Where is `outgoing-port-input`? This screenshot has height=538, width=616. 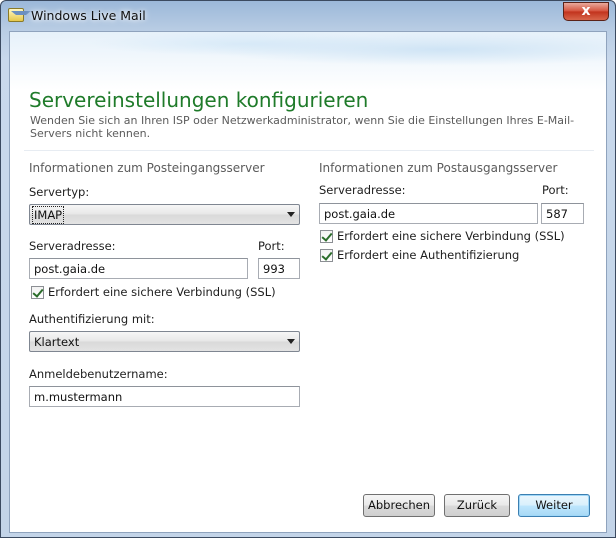 outgoing-port-input is located at coordinates (562, 213).